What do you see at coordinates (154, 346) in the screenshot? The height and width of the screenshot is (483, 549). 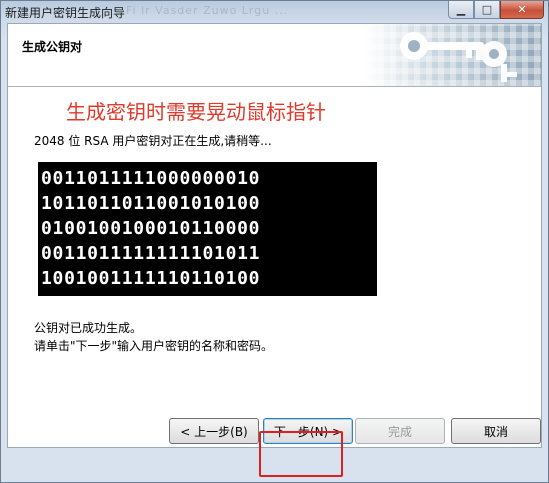 I see `instruction-message: 请单击"下一步"输入用户密钥的名称和密码。` at bounding box center [154, 346].